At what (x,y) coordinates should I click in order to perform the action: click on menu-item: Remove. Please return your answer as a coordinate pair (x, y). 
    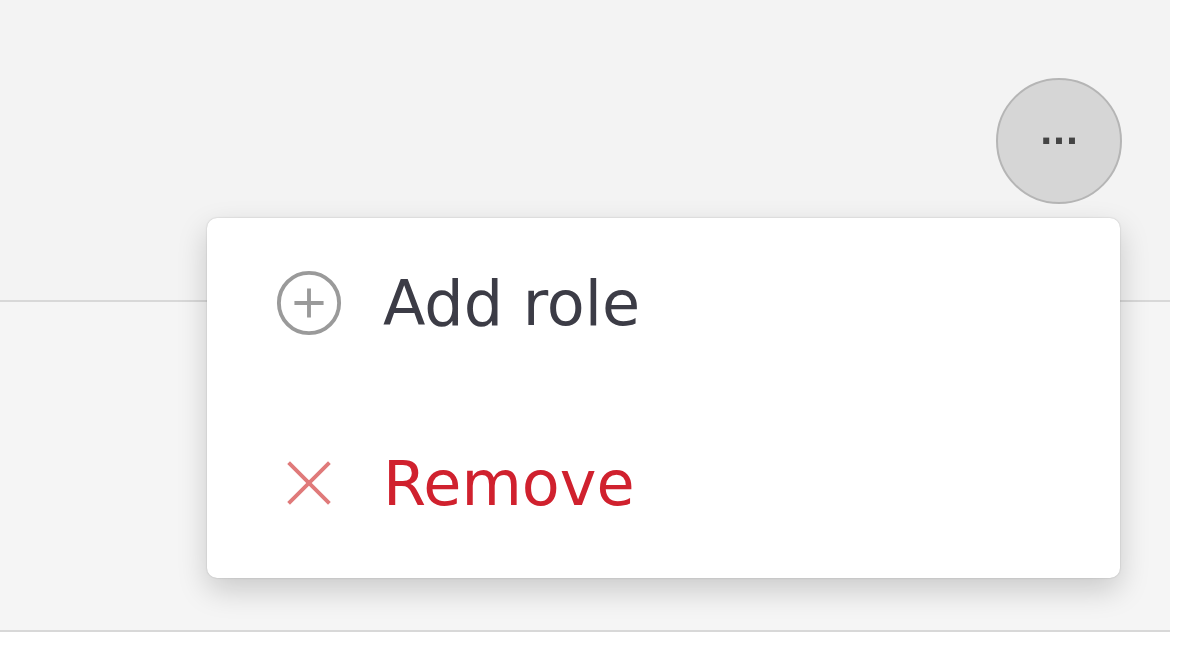
    Looking at the image, I should click on (697, 483).